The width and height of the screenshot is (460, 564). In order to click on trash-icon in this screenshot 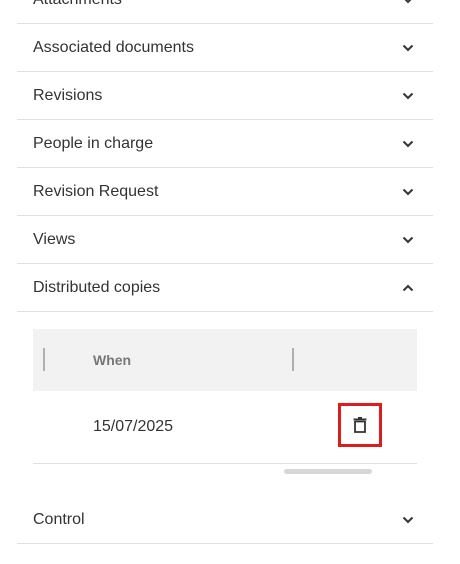, I will do `click(360, 425)`.